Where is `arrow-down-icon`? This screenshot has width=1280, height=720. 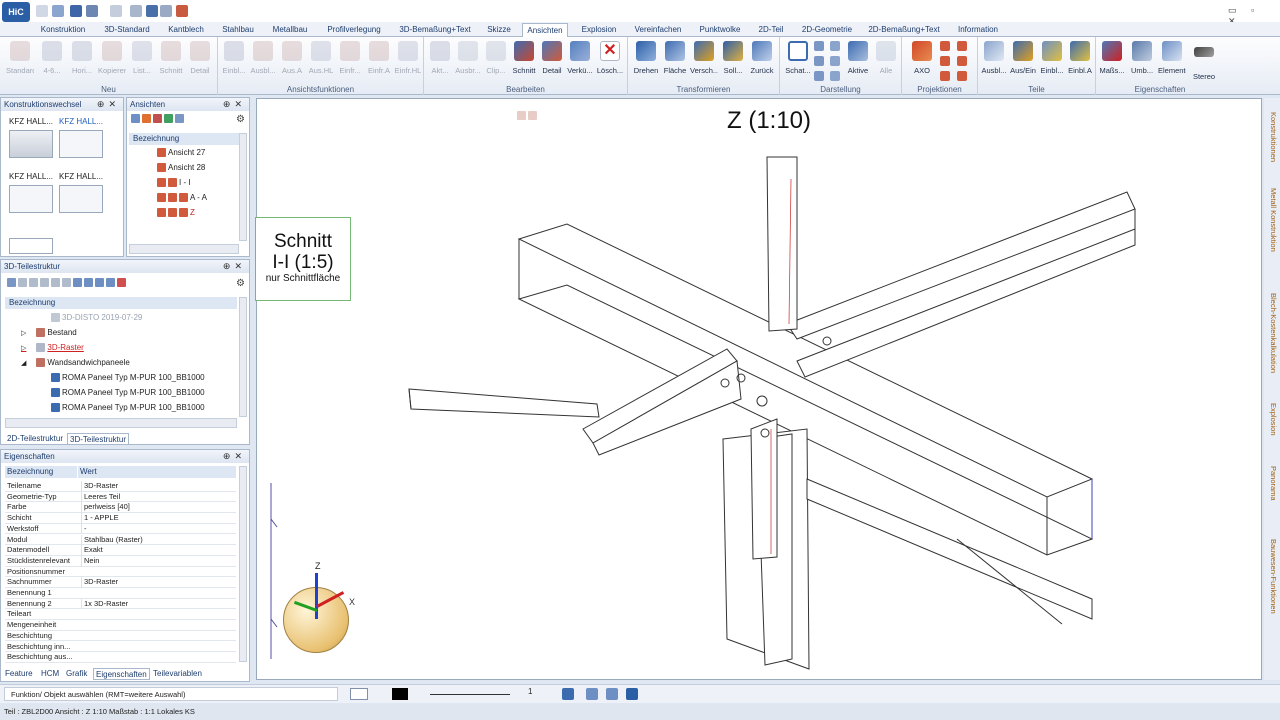 arrow-down-icon is located at coordinates (146, 119).